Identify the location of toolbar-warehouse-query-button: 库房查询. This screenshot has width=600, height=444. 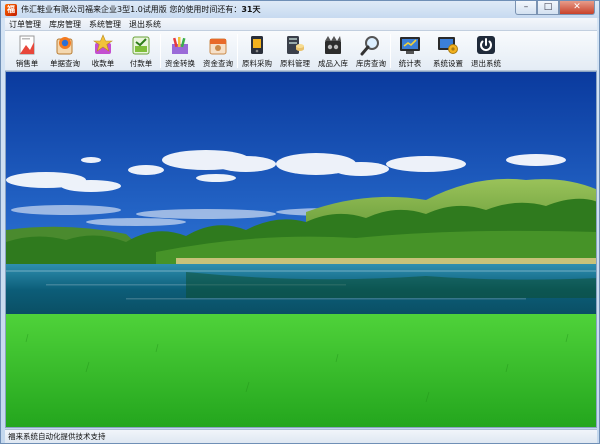
(371, 51).